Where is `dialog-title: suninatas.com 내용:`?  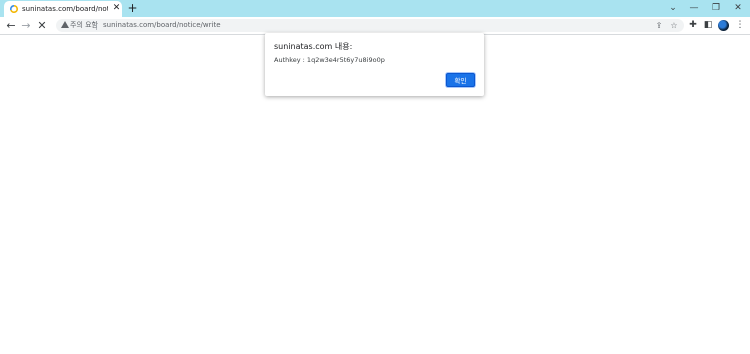 dialog-title: suninatas.com 내용: is located at coordinates (313, 46).